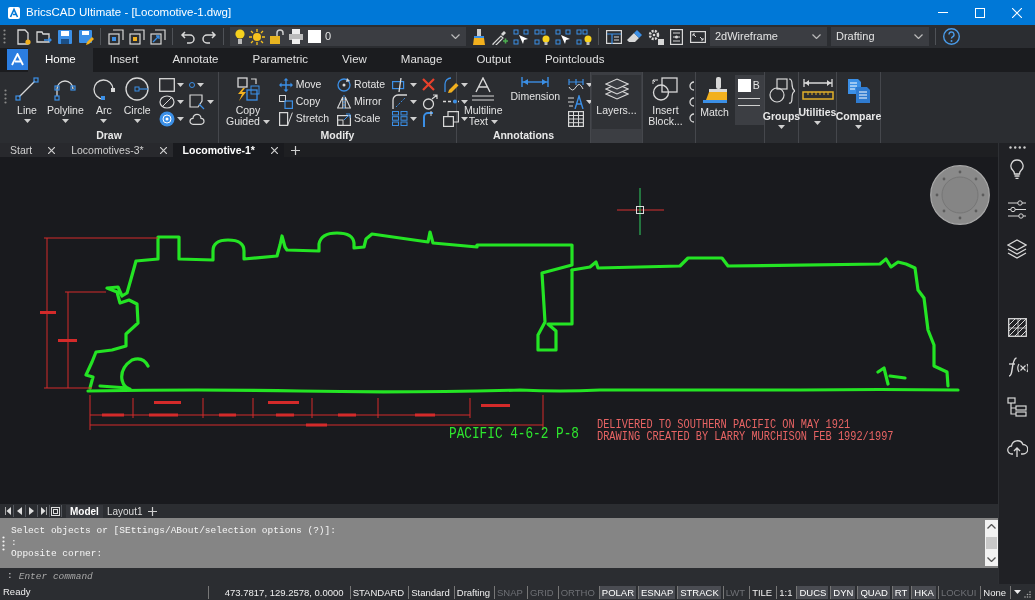 The width and height of the screenshot is (1035, 600). What do you see at coordinates (1017, 367) in the screenshot?
I see `function-icon` at bounding box center [1017, 367].